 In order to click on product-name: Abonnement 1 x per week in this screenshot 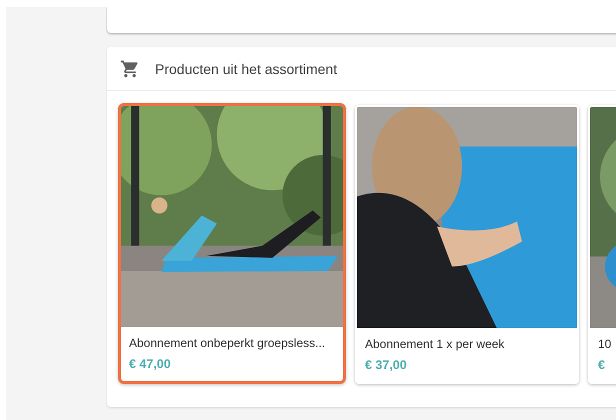, I will do `click(435, 344)`.